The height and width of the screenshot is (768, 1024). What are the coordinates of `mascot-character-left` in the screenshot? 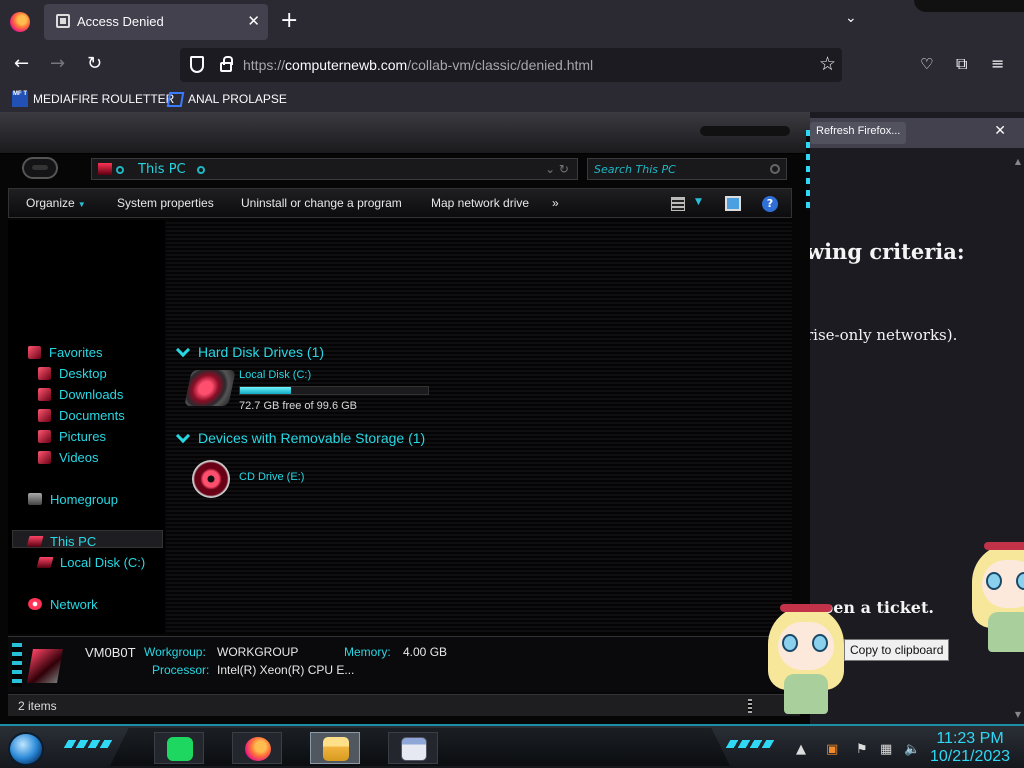 It's located at (806, 658).